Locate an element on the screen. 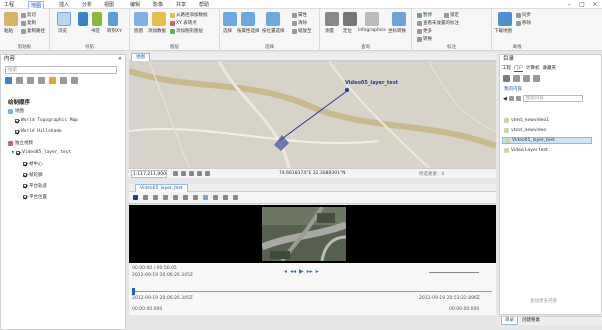 Image resolution: width=602 pixels, height=330 pixels. cut-button: 剪切 is located at coordinates (28, 15).